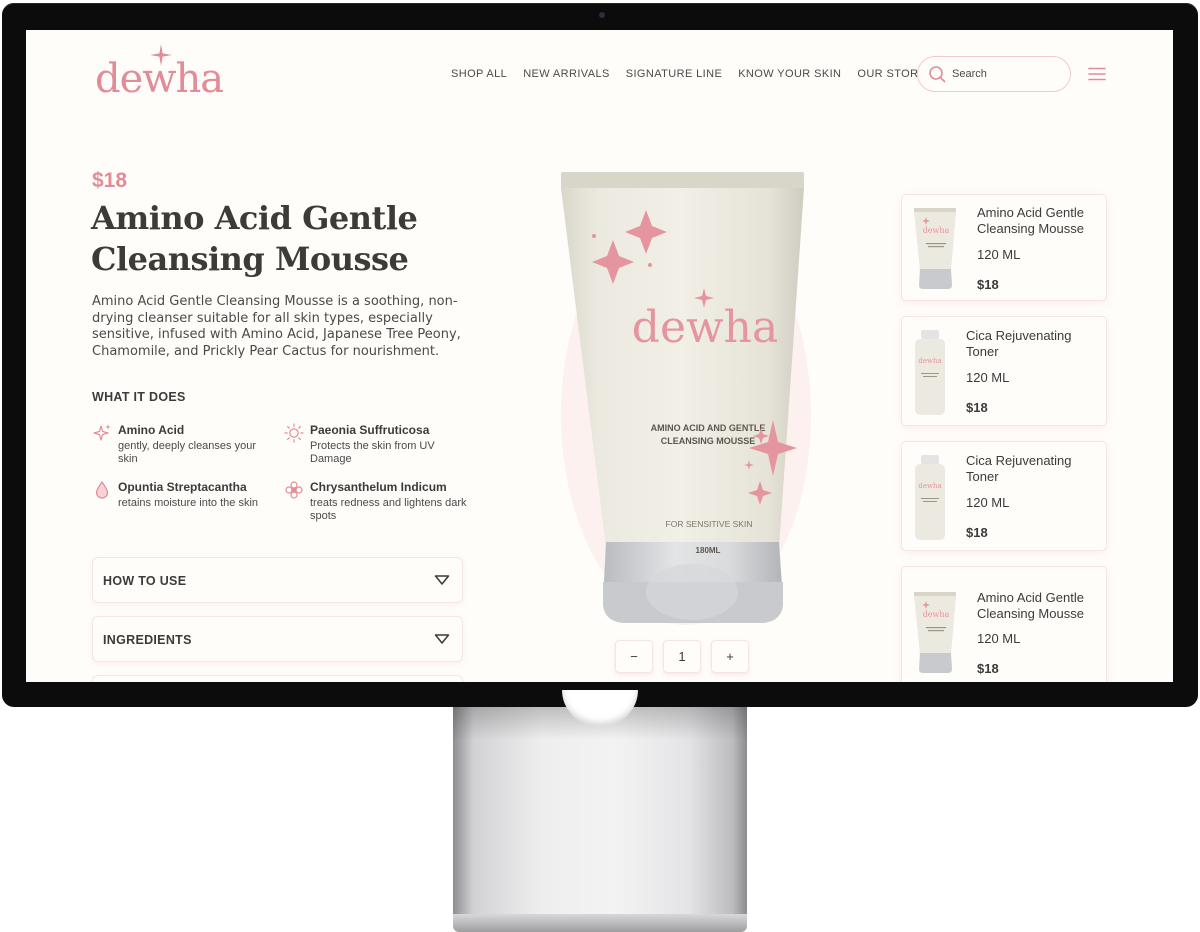 The width and height of the screenshot is (1200, 932). What do you see at coordinates (182, 487) in the screenshot?
I see `ingredient-name: Opuntia Streptacantha` at bounding box center [182, 487].